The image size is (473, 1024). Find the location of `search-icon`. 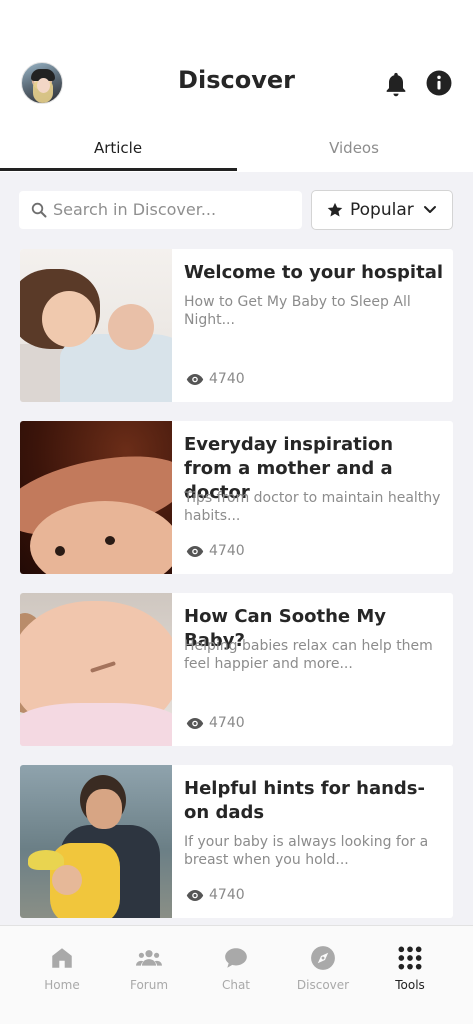

search-icon is located at coordinates (39, 210).